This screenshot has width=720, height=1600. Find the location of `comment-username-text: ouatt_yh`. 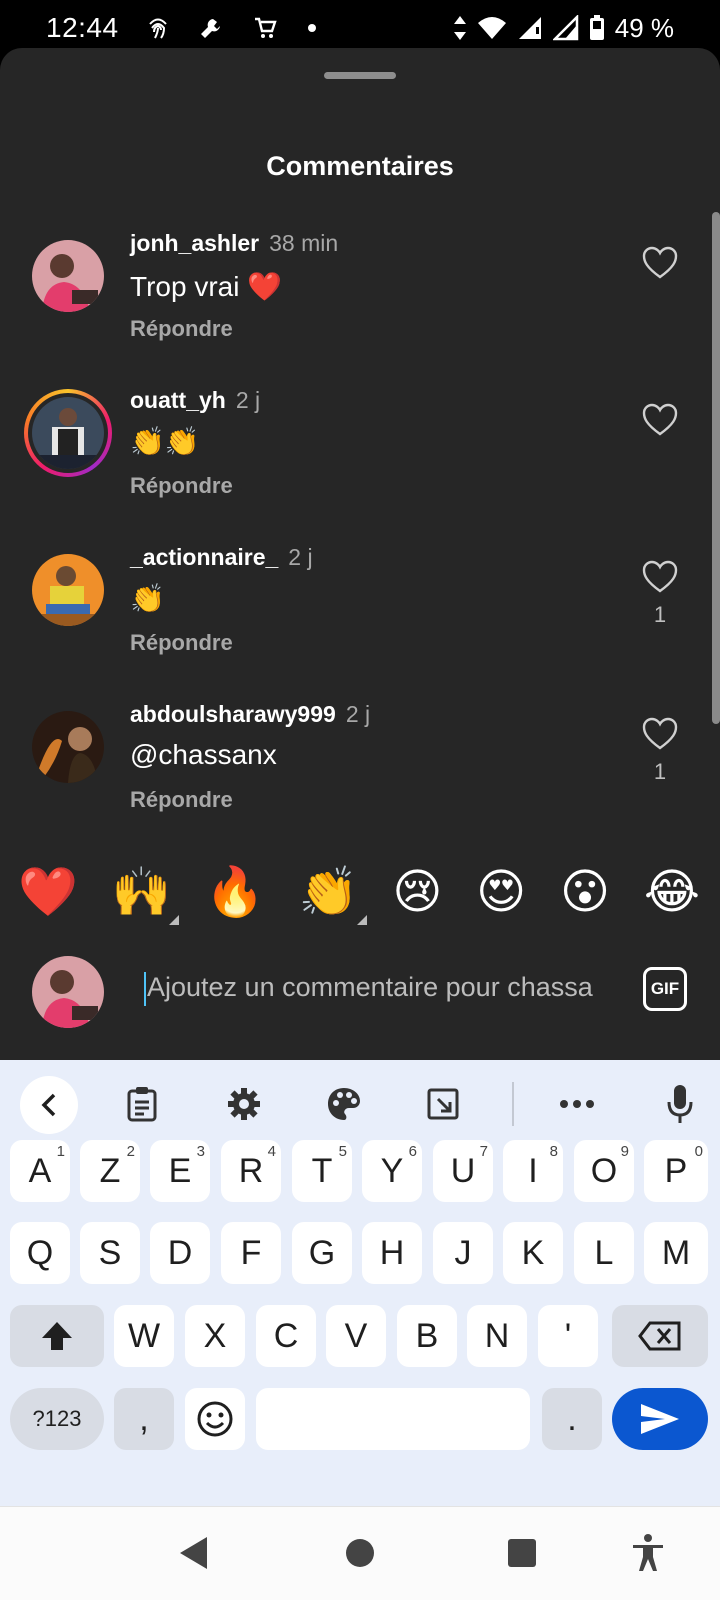

comment-username-text: ouatt_yh is located at coordinates (178, 400).